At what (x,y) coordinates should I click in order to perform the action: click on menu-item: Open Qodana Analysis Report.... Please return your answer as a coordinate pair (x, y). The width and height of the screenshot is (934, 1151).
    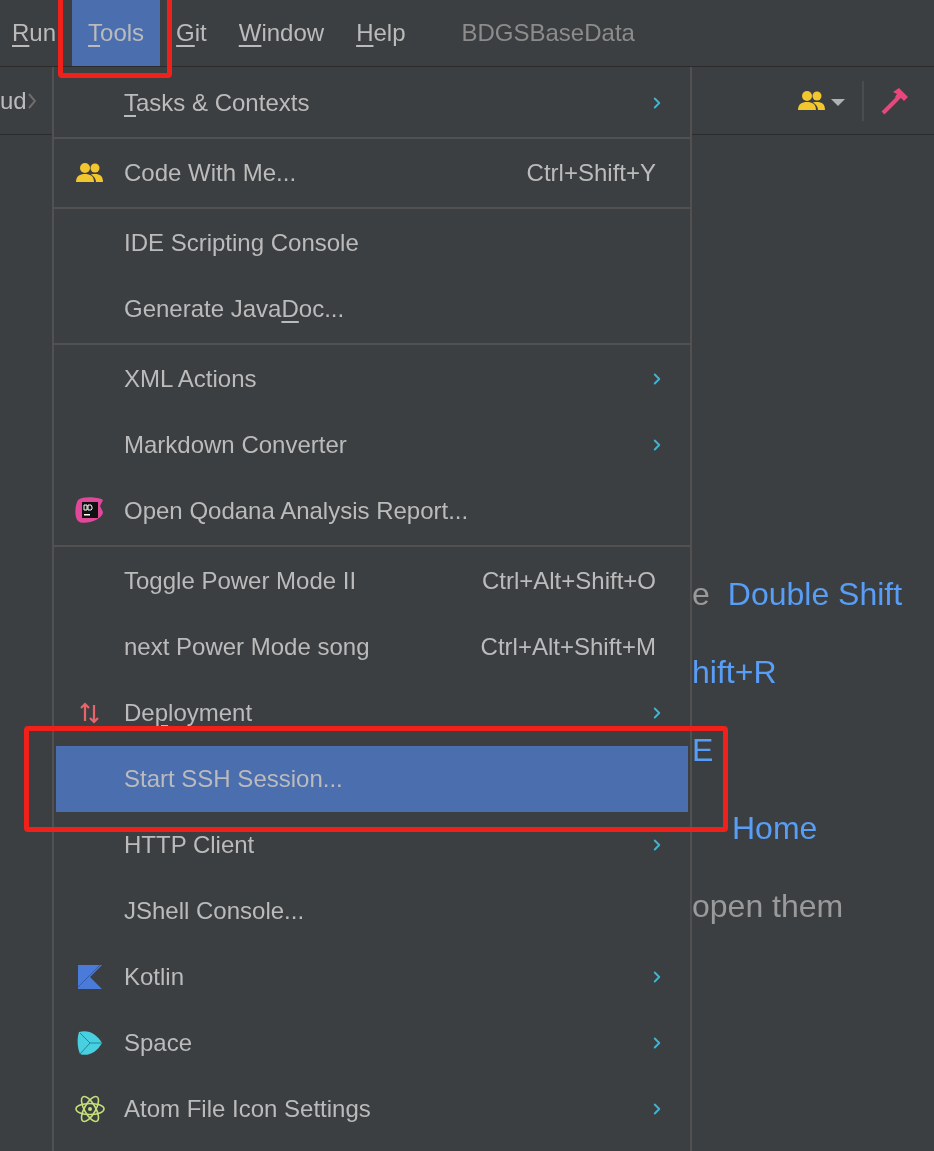
    Looking at the image, I should click on (372, 511).